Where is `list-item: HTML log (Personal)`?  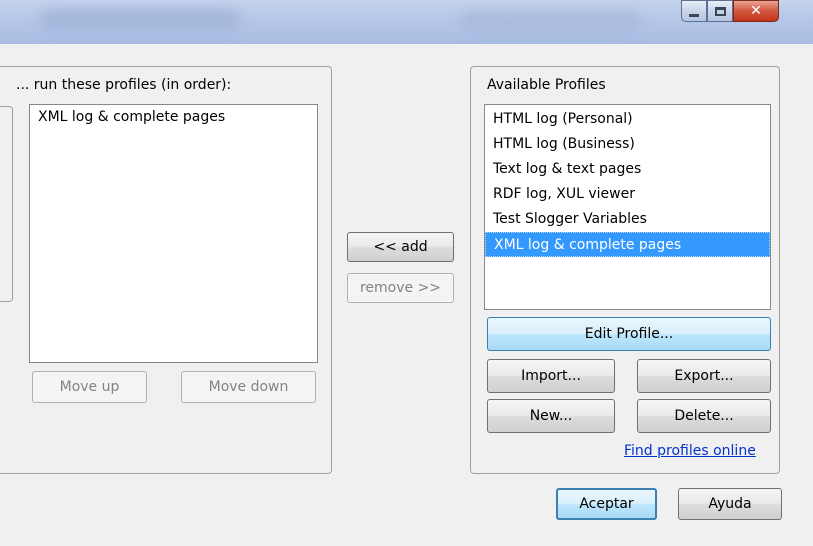
list-item: HTML log (Personal) is located at coordinates (627, 119).